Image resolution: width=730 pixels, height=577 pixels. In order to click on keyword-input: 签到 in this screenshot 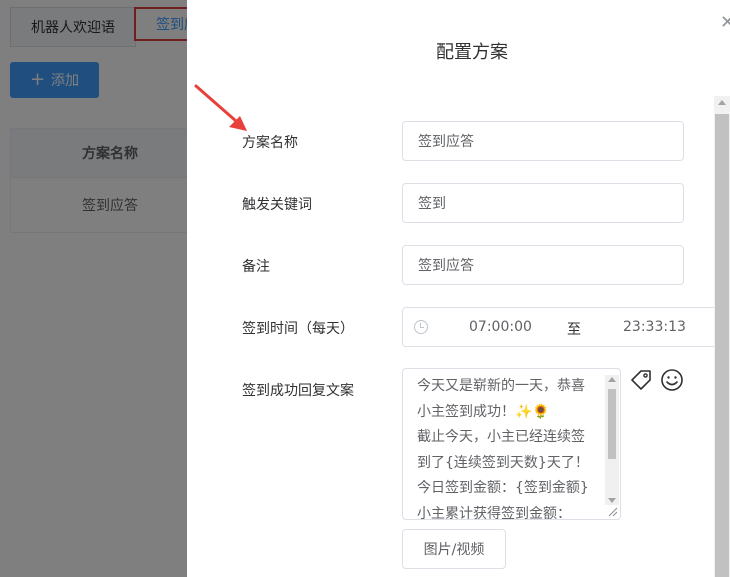, I will do `click(543, 203)`.